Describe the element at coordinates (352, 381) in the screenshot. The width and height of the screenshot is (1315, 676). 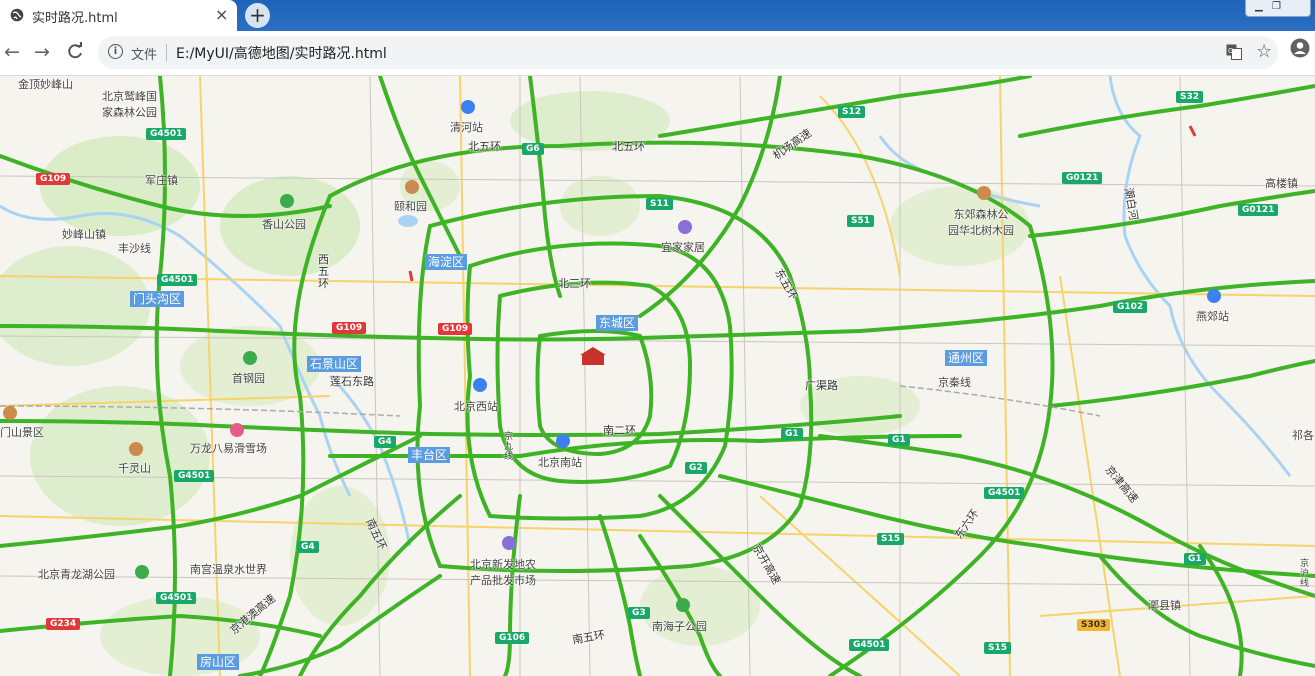
I see `road-label: 莲石东路` at that location.